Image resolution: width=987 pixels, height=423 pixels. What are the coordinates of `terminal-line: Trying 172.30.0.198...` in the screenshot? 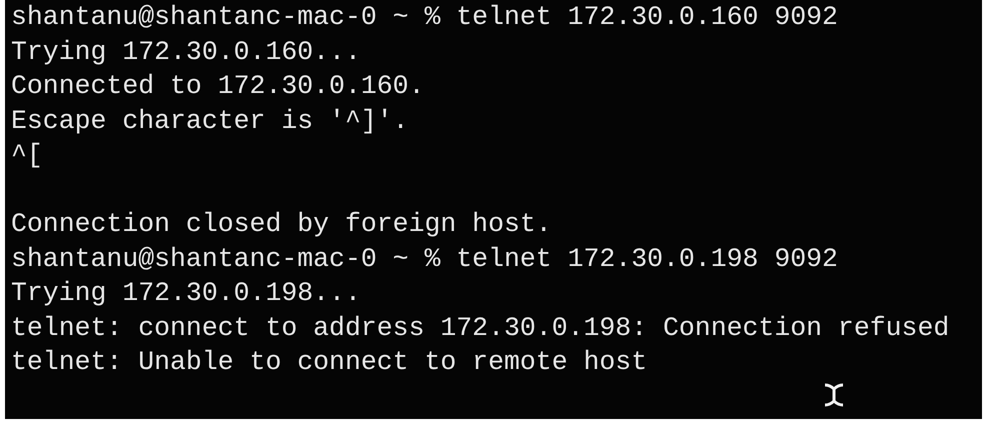 It's located at (186, 293).